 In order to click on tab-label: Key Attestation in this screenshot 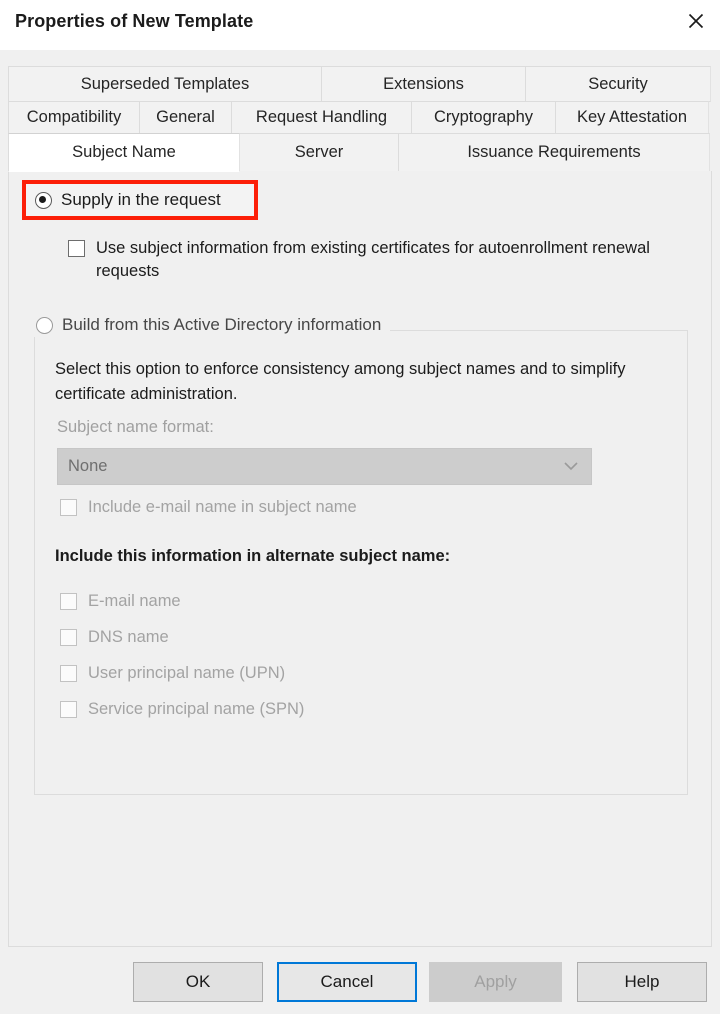, I will do `click(632, 117)`.